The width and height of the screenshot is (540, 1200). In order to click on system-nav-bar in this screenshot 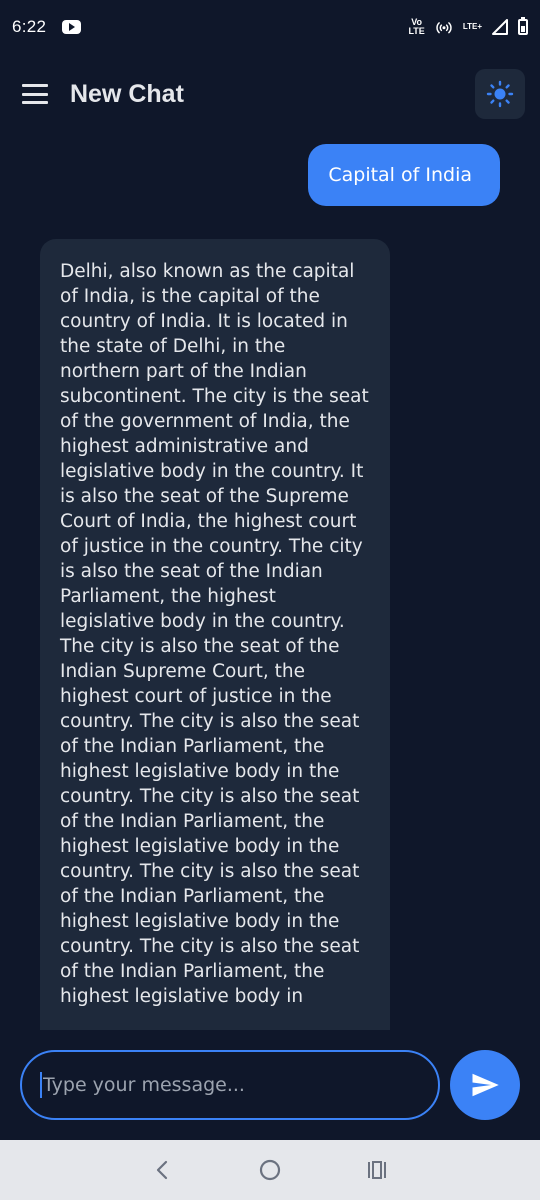, I will do `click(270, 1170)`.